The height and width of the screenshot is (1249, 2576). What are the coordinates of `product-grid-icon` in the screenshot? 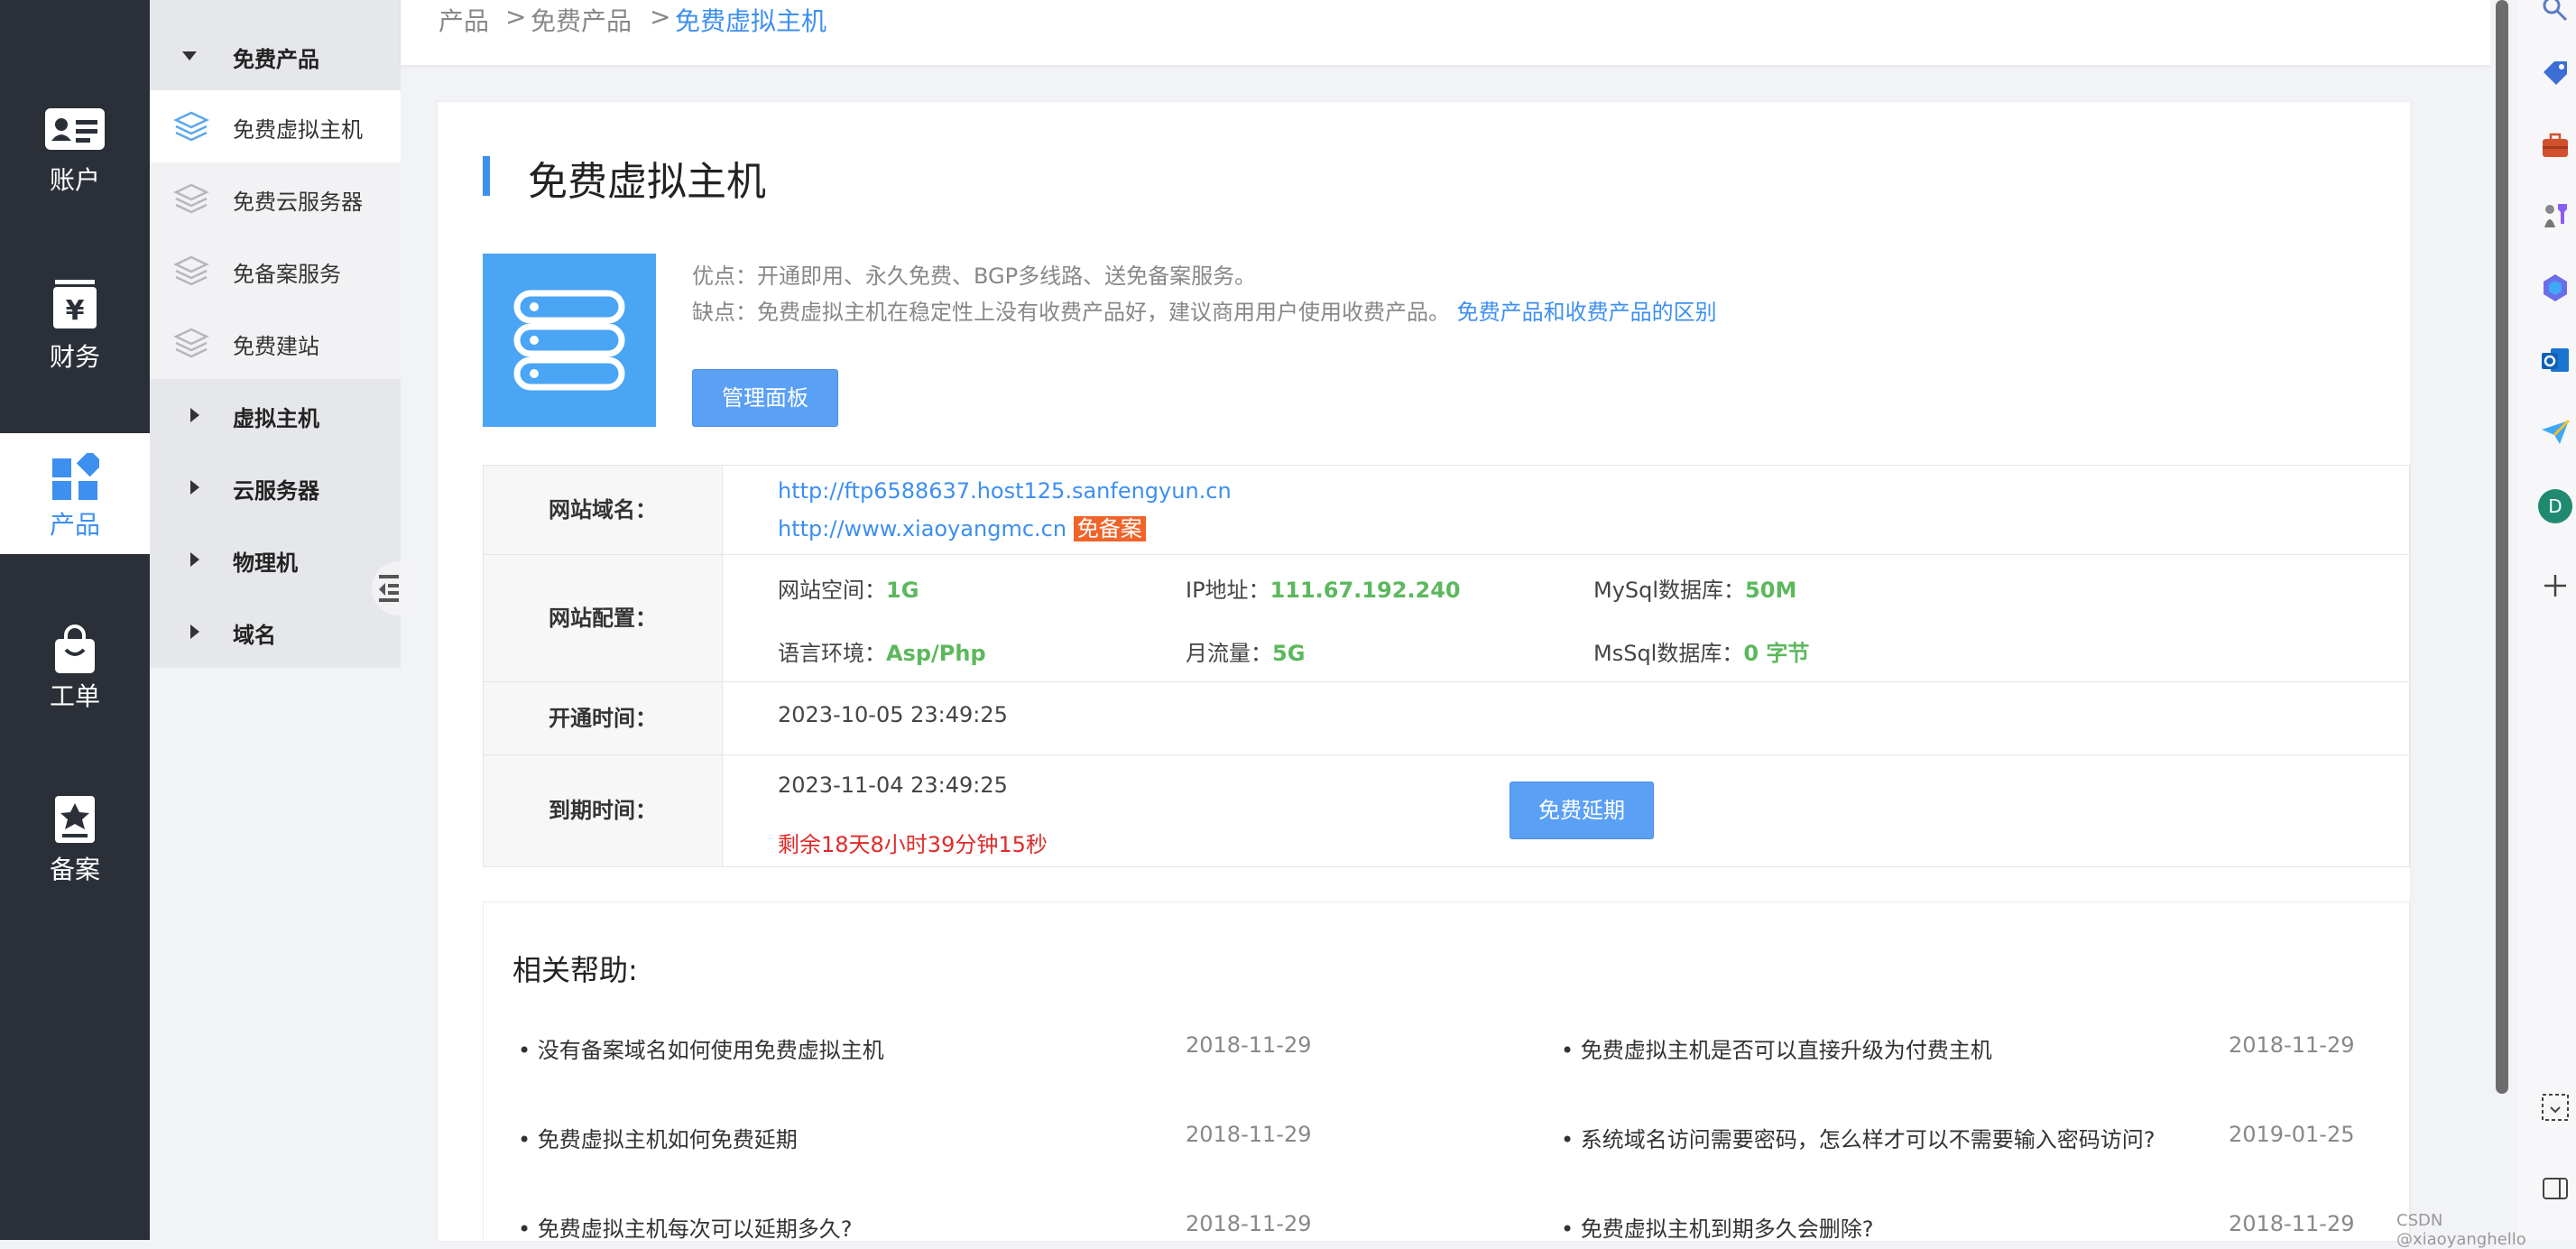 It's located at (75, 476).